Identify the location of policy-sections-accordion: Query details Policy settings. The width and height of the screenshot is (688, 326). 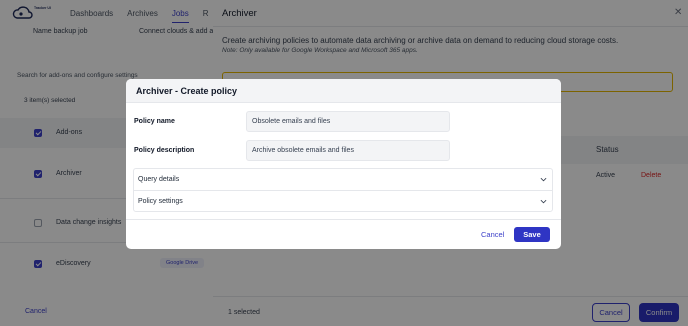
(343, 190).